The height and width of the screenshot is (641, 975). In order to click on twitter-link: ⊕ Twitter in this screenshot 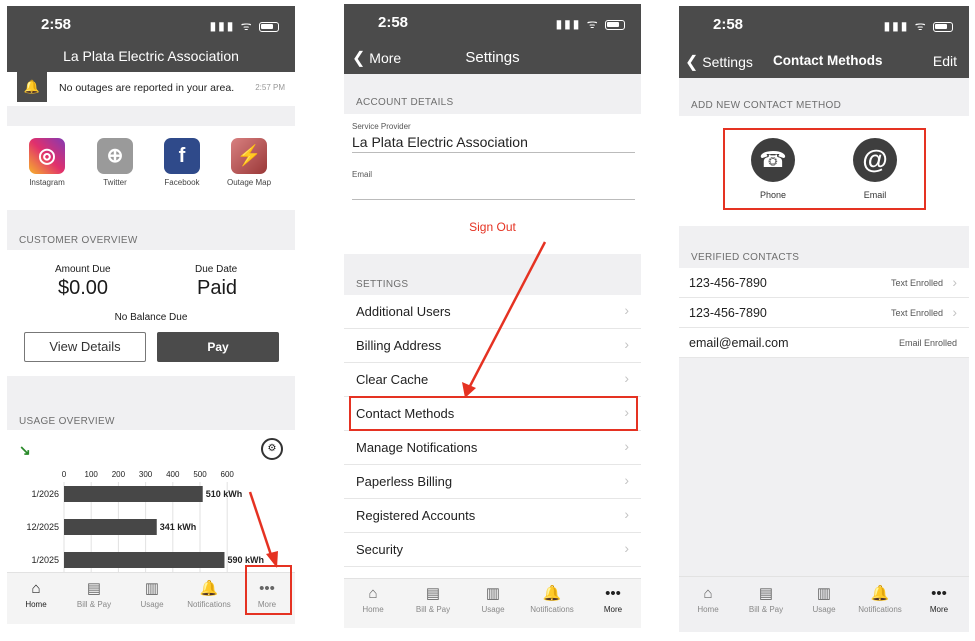, I will do `click(115, 162)`.